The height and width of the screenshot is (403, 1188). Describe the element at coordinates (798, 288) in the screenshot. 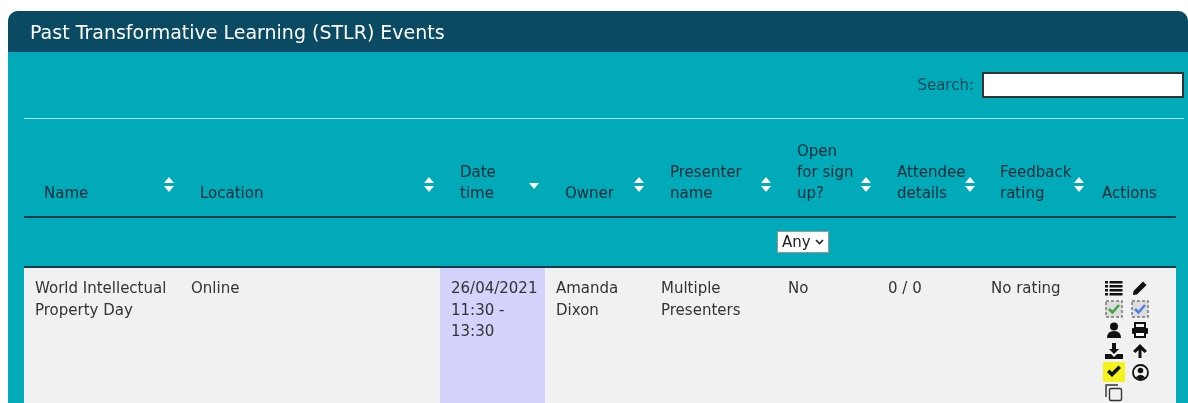

I see `table-cell: No` at that location.